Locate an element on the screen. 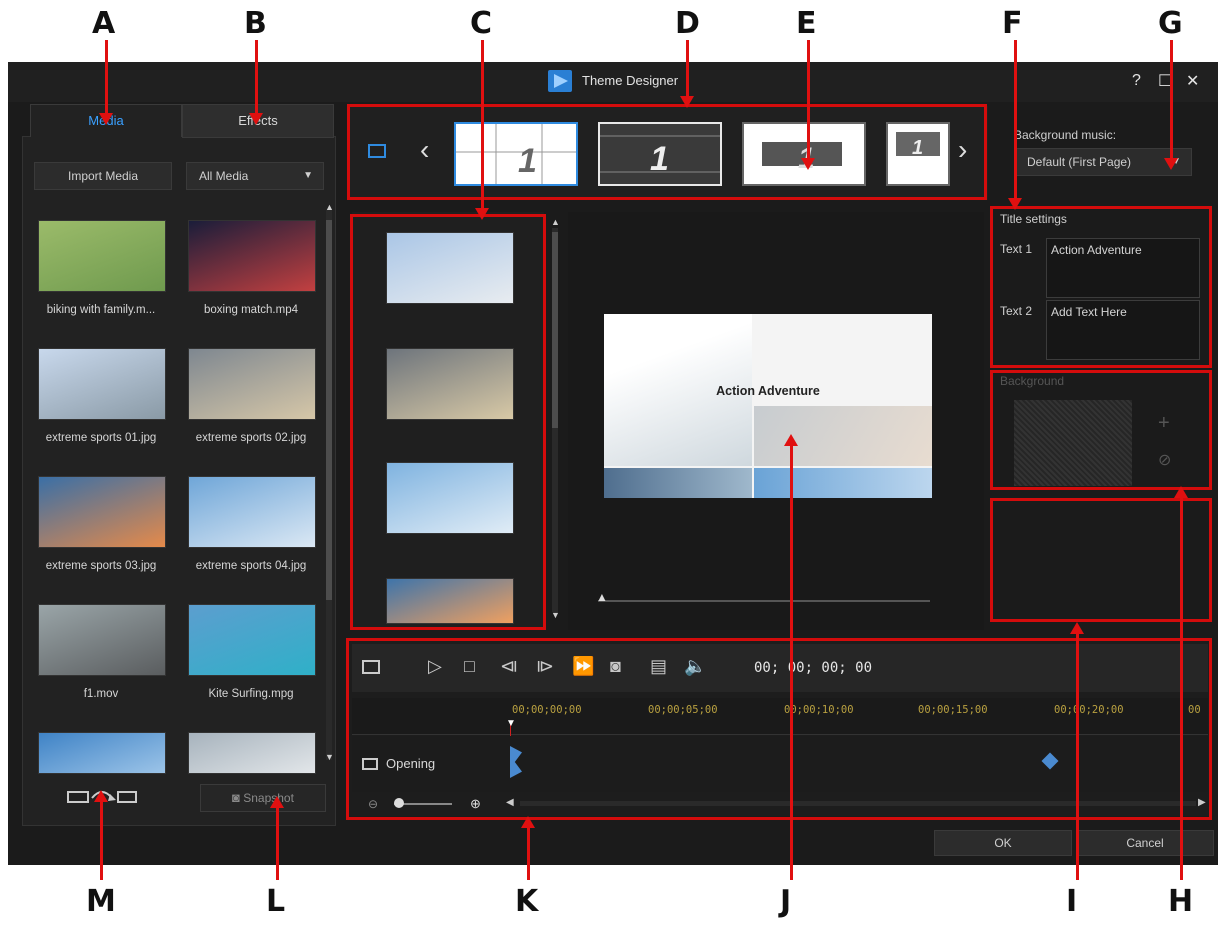 Image resolution: width=1226 pixels, height=926 pixels. preview-image-bottom-right is located at coordinates (843, 483).